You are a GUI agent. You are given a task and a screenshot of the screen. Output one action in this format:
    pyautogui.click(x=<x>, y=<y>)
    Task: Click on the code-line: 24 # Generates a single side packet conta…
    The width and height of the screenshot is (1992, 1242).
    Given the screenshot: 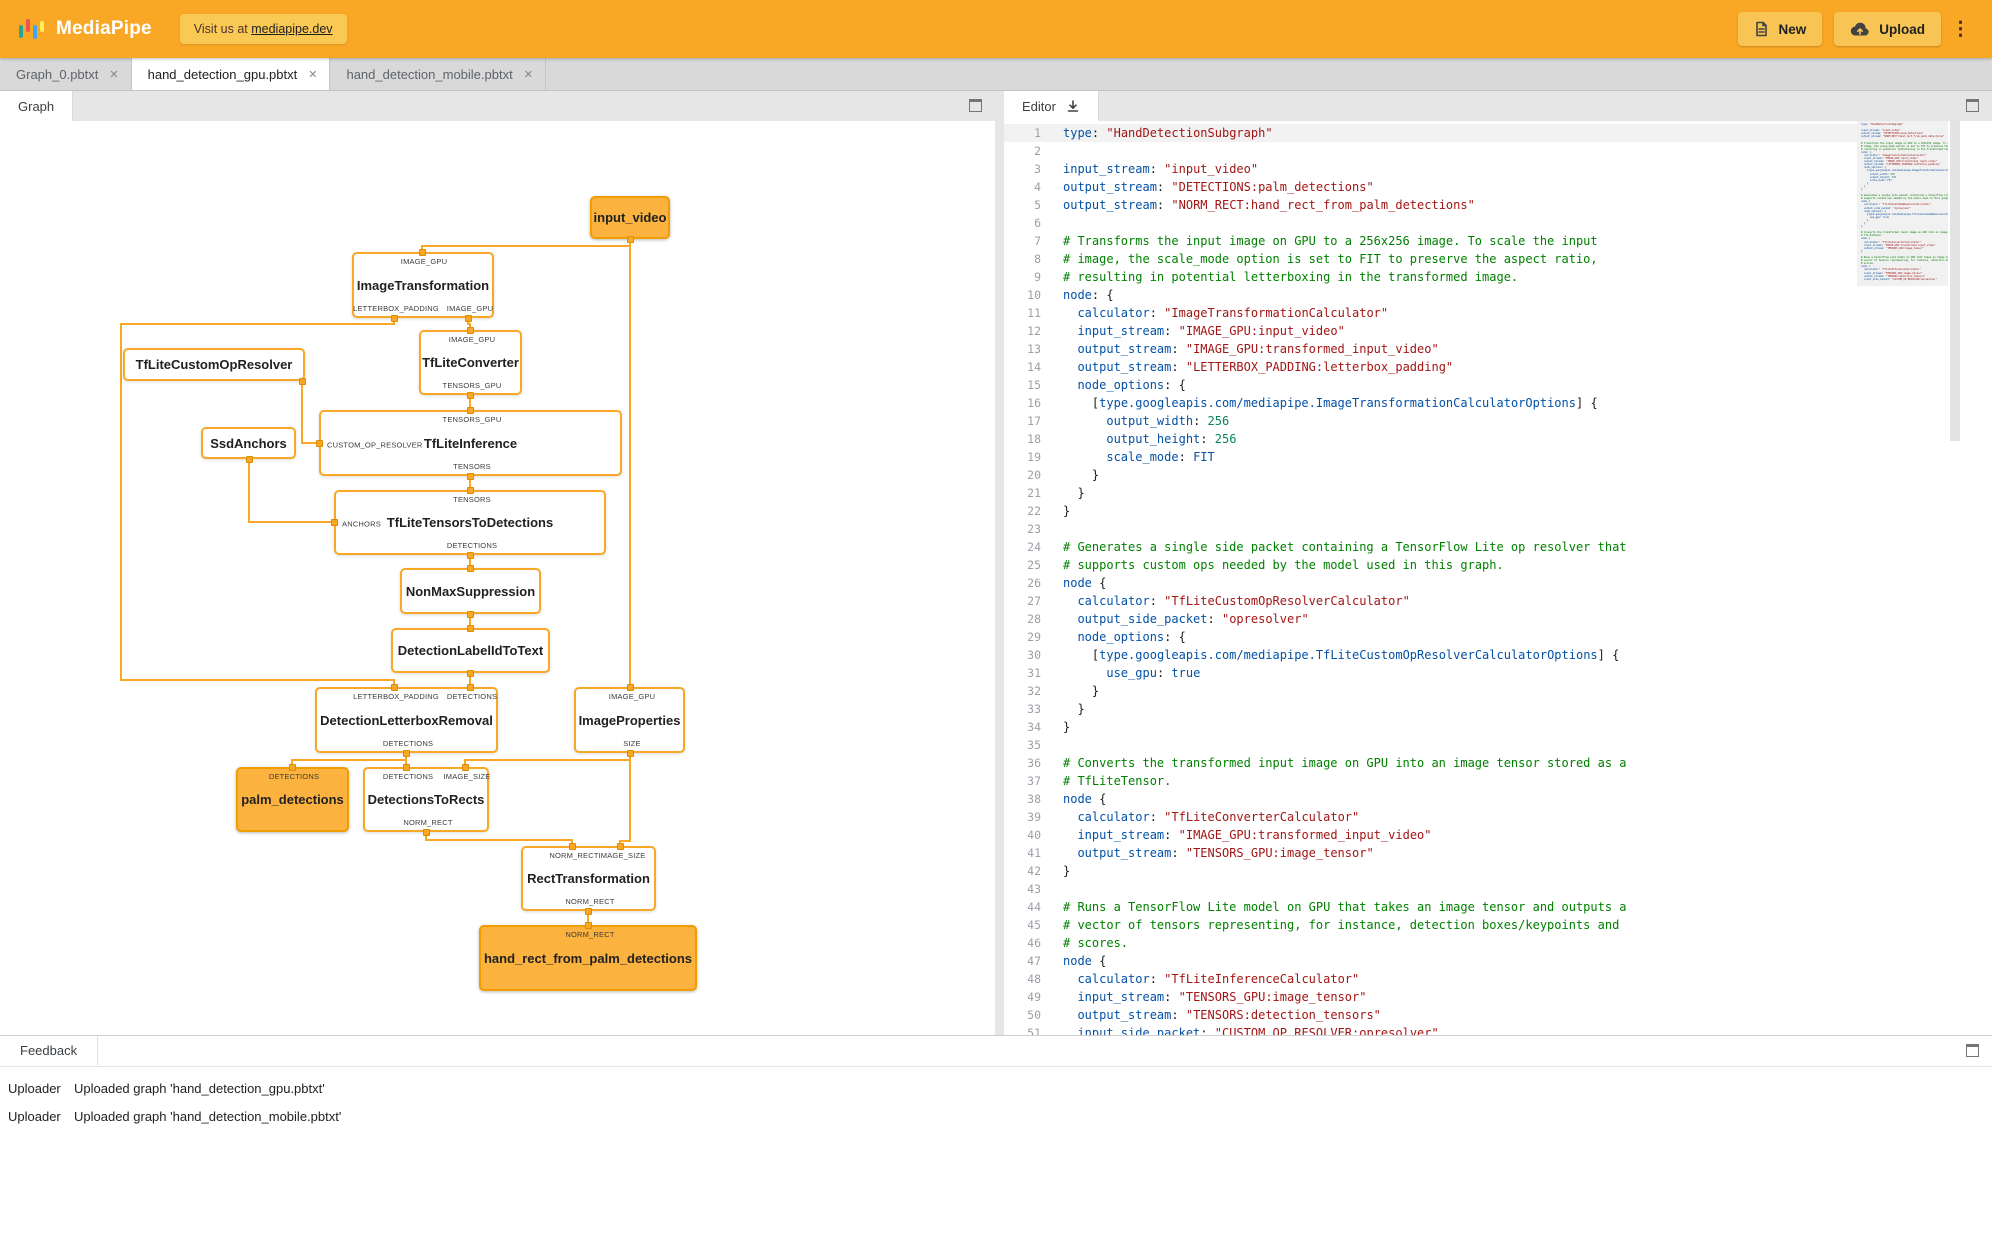 What is the action you would take?
    pyautogui.click(x=1430, y=547)
    